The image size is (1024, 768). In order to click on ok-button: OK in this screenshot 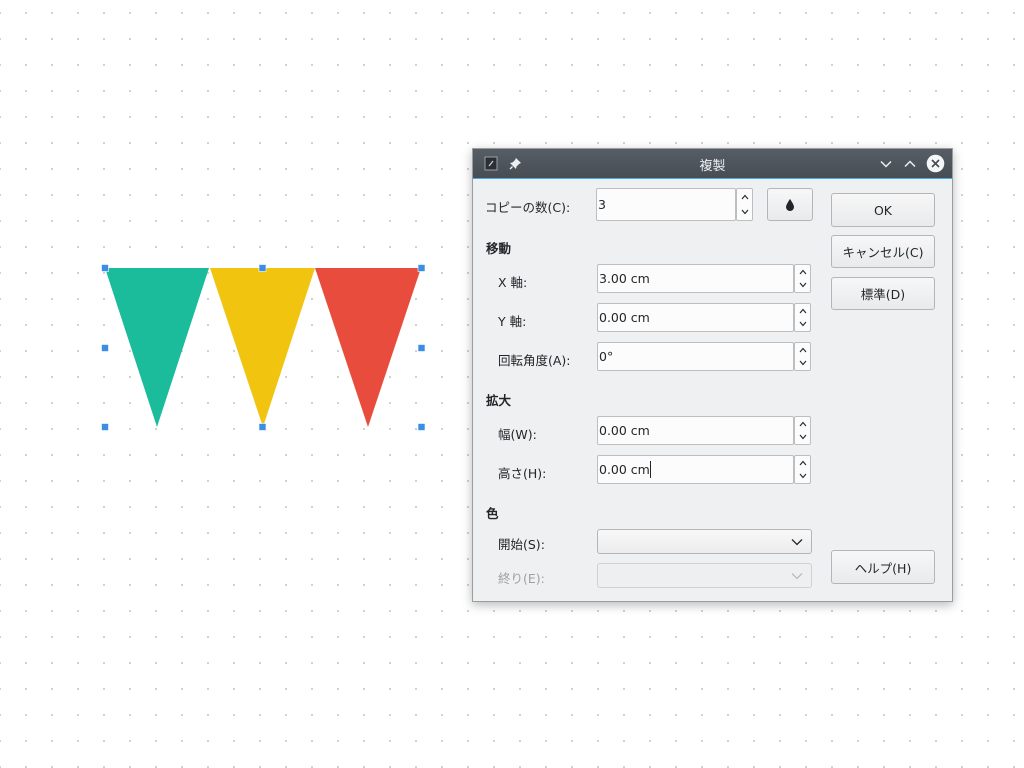, I will do `click(883, 210)`.